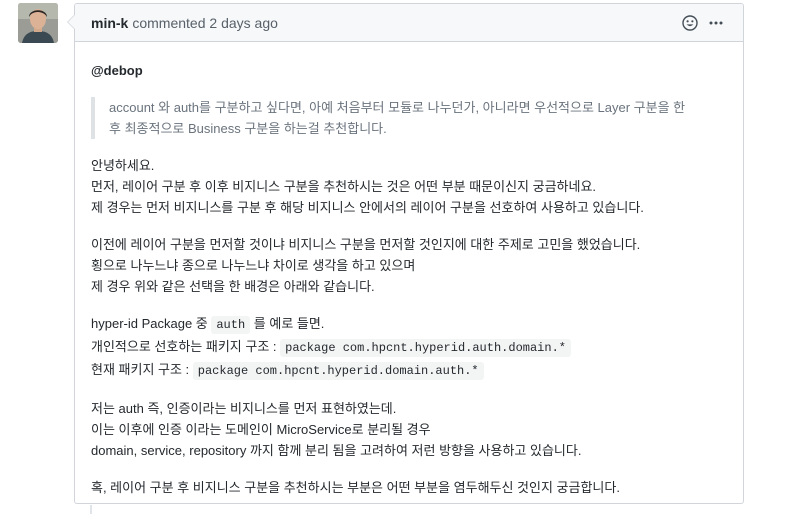  I want to click on user-mention: @debop, so click(409, 70).